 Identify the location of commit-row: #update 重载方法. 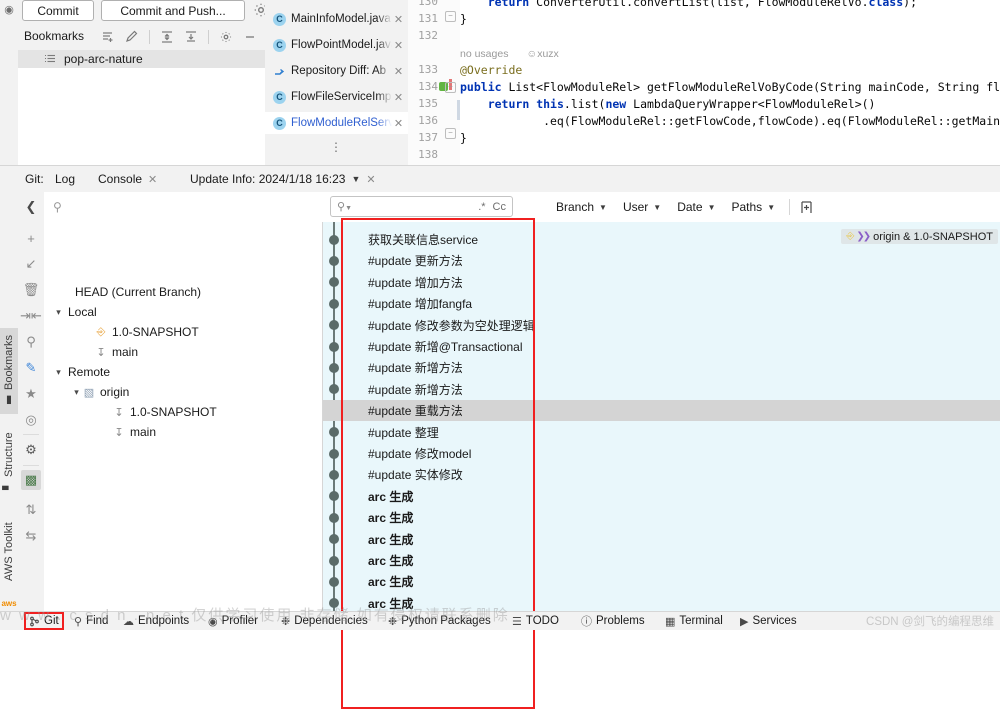
(661, 411).